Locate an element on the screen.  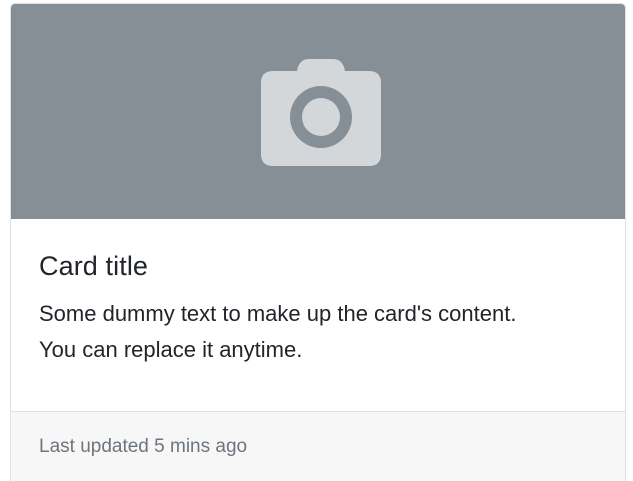
last-updated-text: Last updated 5 mins ago is located at coordinates (143, 446).